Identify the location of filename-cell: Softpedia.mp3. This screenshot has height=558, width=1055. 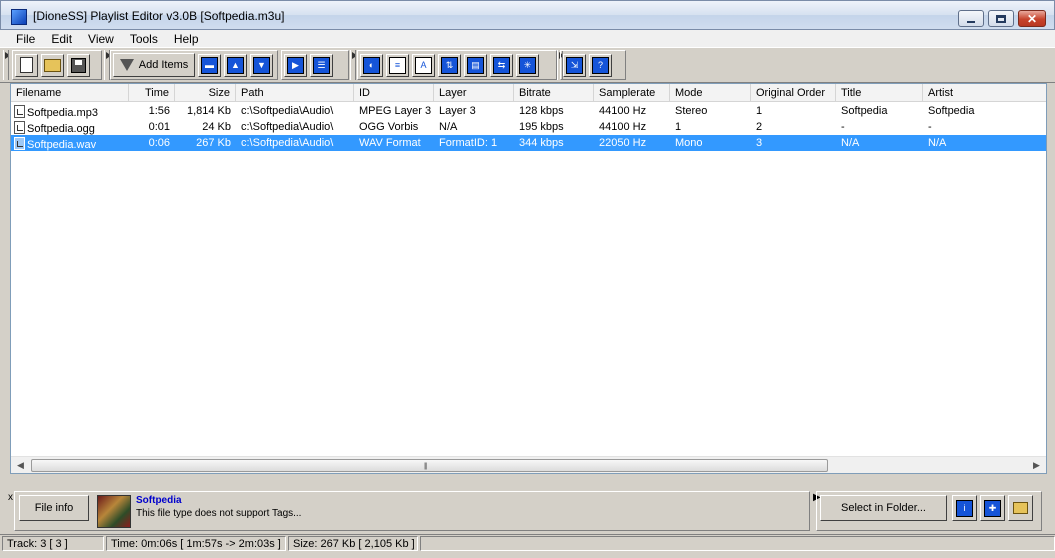
(70, 111).